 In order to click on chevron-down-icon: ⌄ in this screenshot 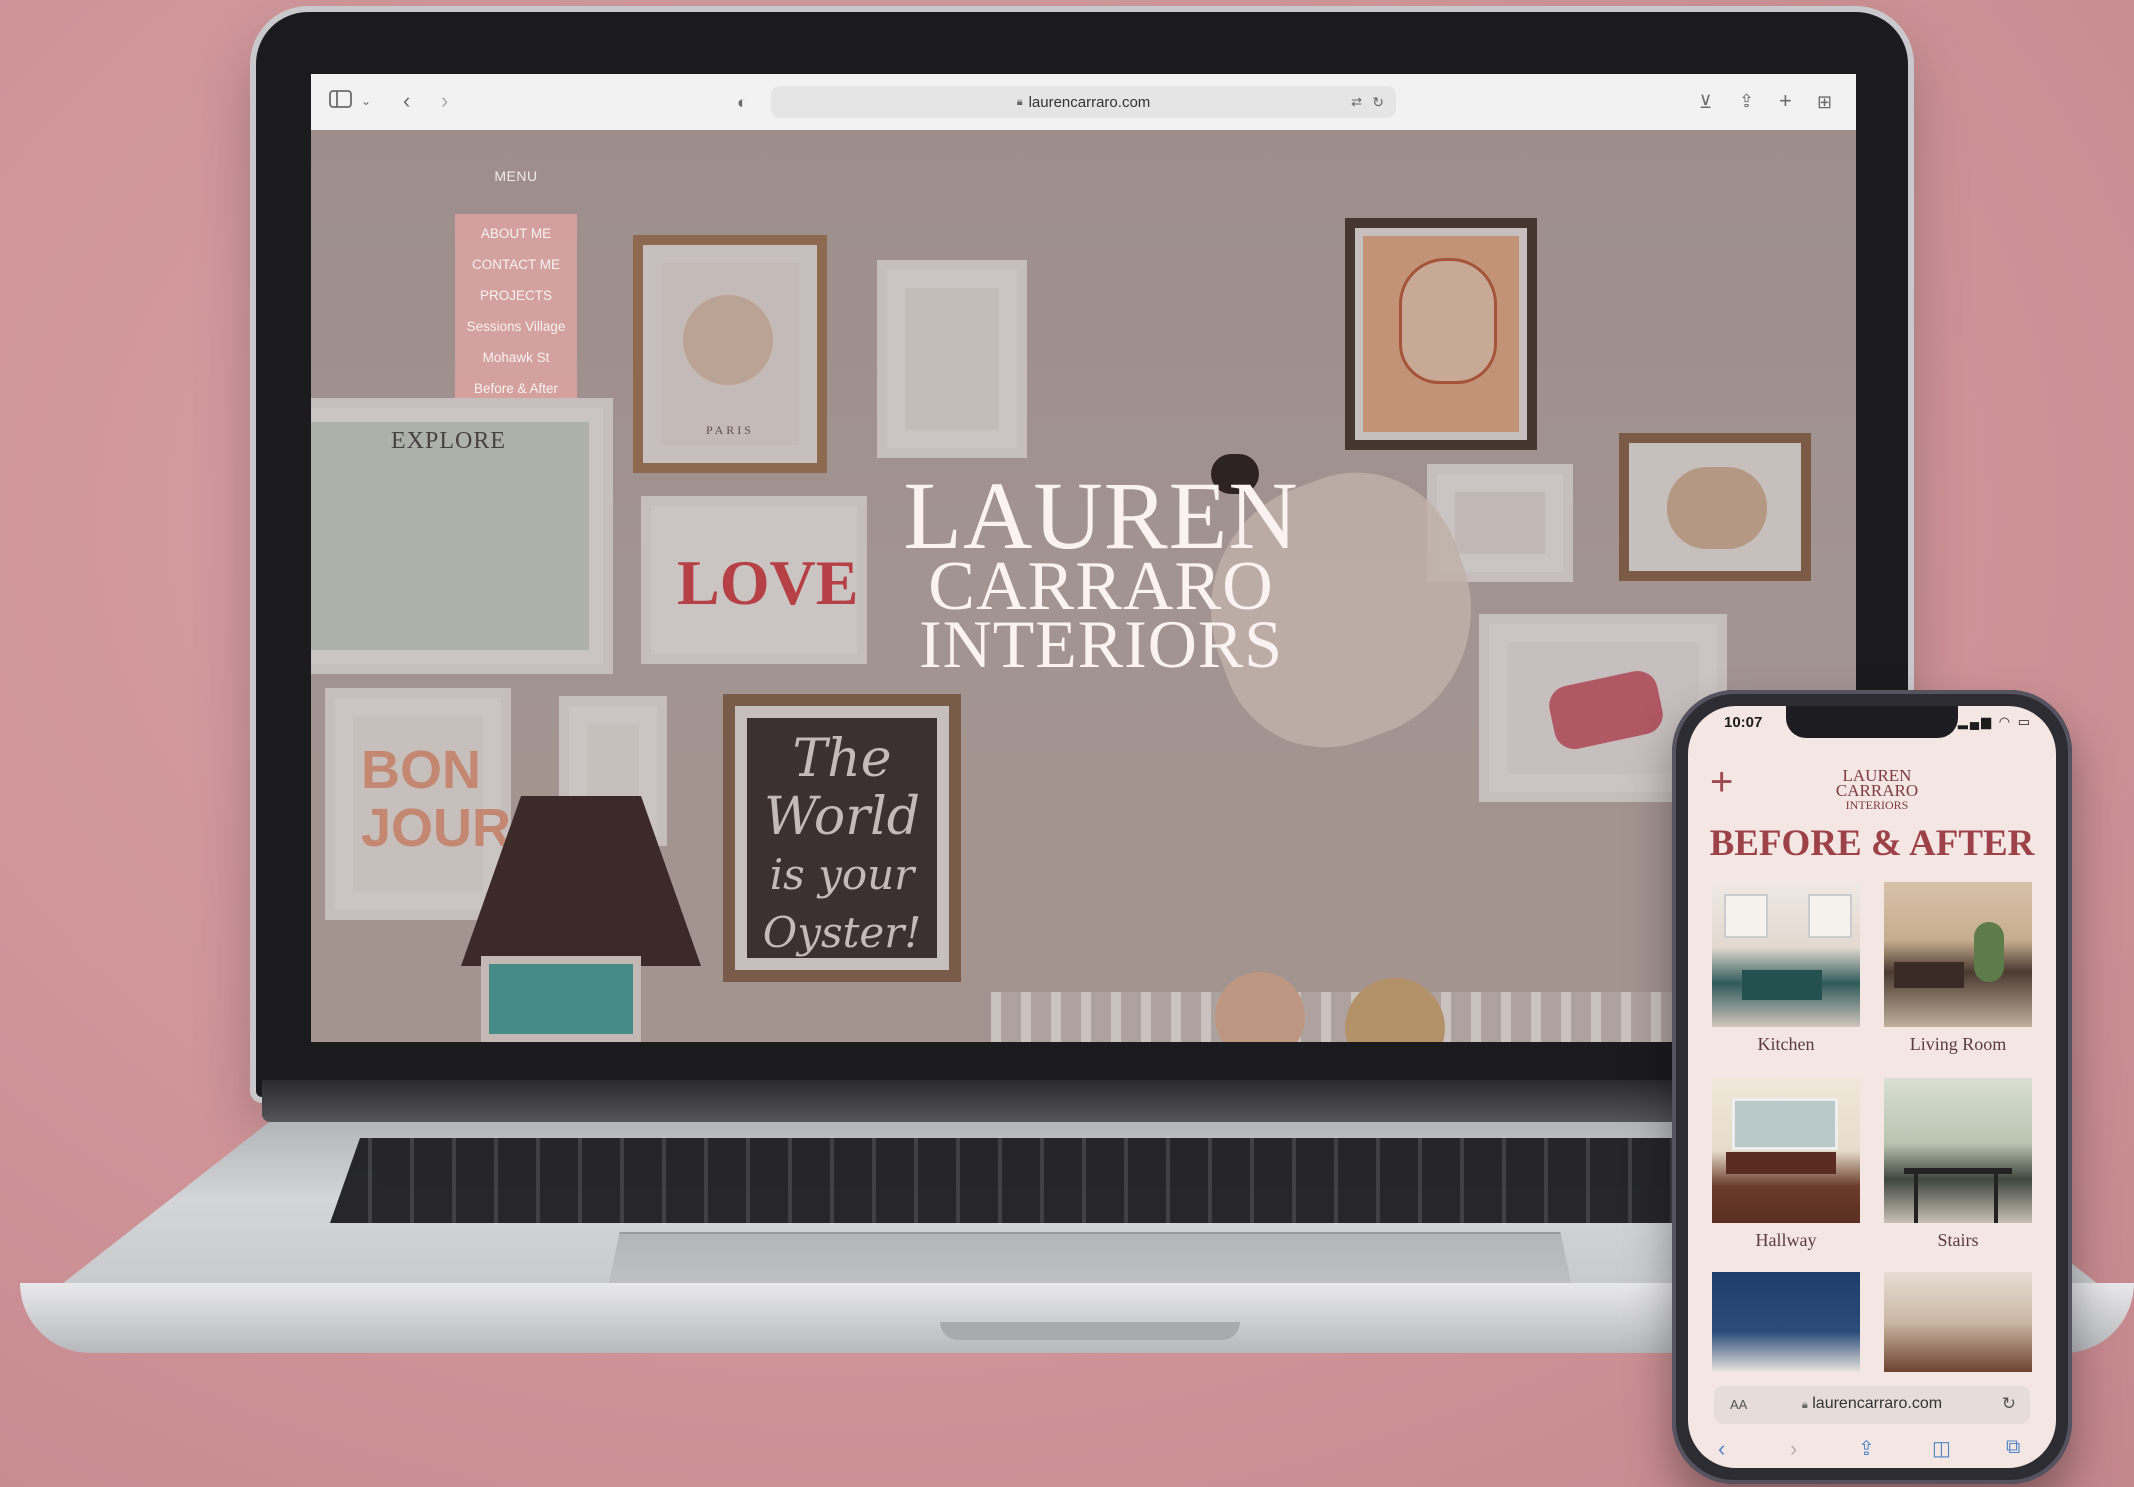, I will do `click(366, 101)`.